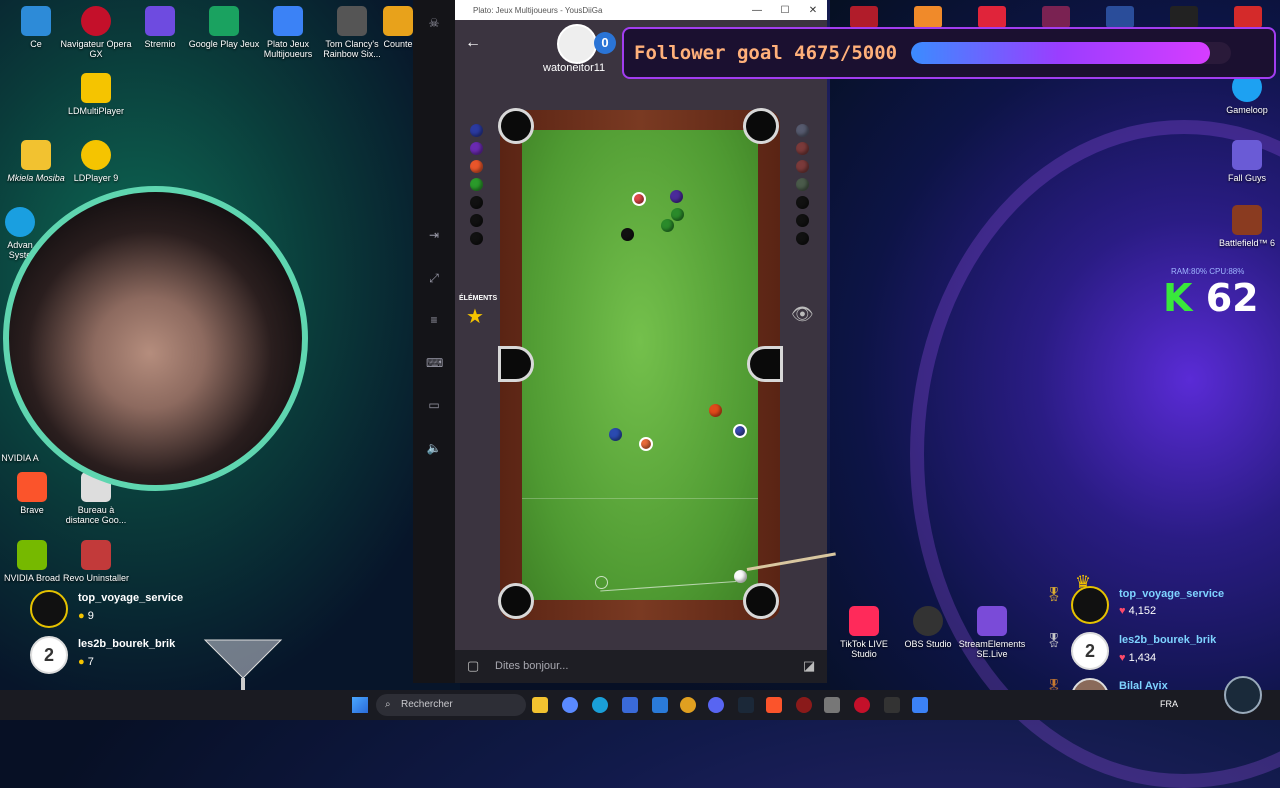 This screenshot has height=788, width=1280. What do you see at coordinates (538, 10) in the screenshot?
I see `window-title: Plato: Jeux Multijoueurs - YousDiiGa` at bounding box center [538, 10].